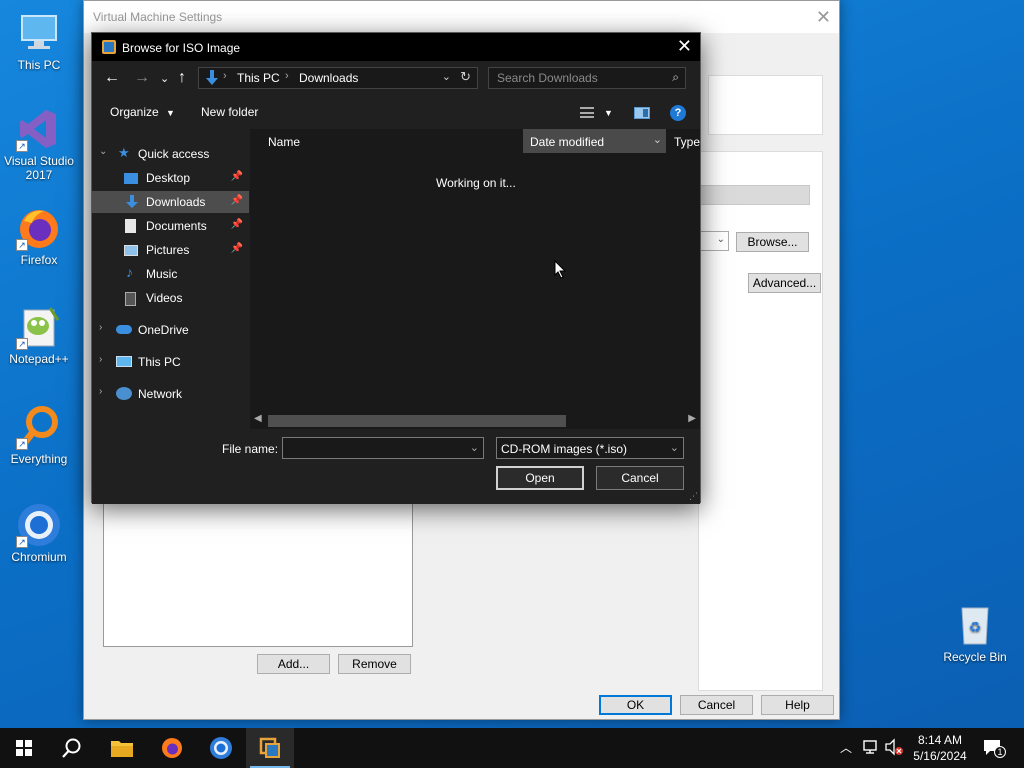 This screenshot has width=1024, height=768. What do you see at coordinates (373, 448) in the screenshot?
I see `file-name-input` at bounding box center [373, 448].